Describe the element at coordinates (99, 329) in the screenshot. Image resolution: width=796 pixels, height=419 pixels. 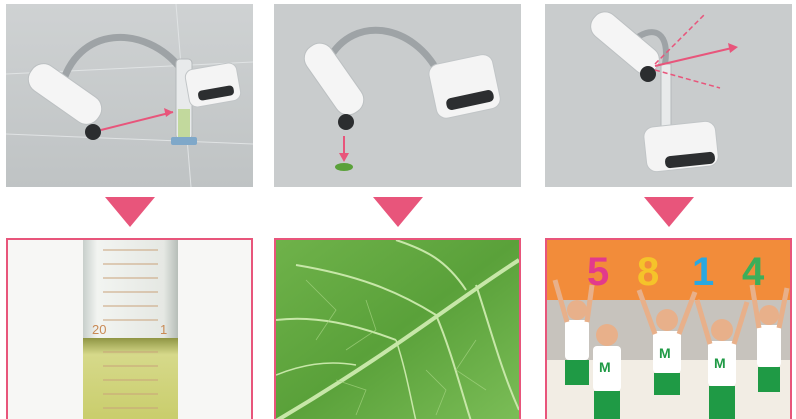
I see `tube-mark-20: 20` at that location.